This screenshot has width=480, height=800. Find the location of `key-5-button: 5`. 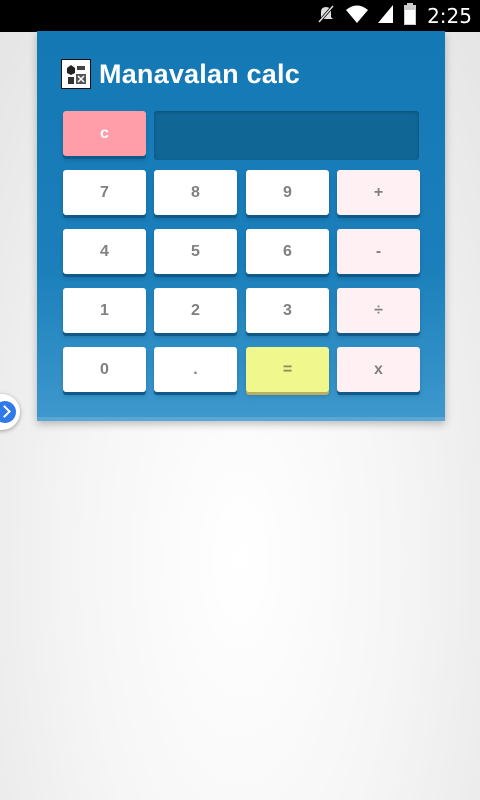

key-5-button: 5 is located at coordinates (195, 251).